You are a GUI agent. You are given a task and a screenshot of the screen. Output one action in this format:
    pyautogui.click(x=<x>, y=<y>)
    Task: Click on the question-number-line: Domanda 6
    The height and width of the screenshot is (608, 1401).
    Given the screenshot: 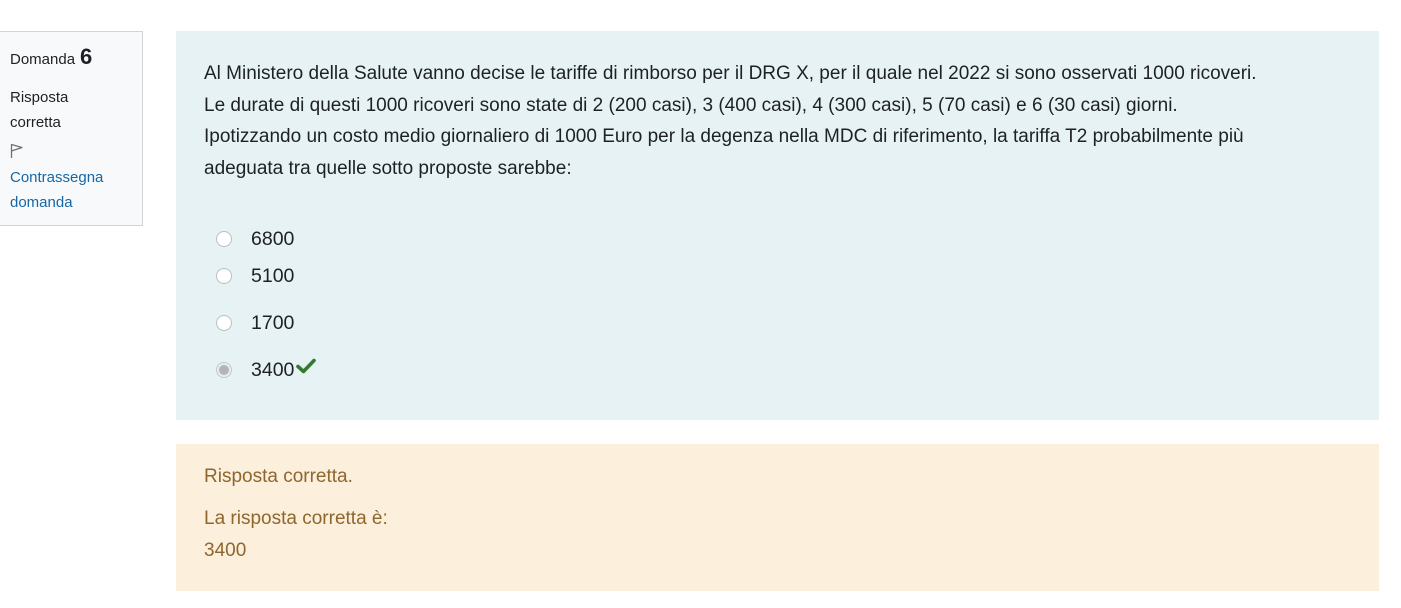 What is the action you would take?
    pyautogui.click(x=76, y=57)
    